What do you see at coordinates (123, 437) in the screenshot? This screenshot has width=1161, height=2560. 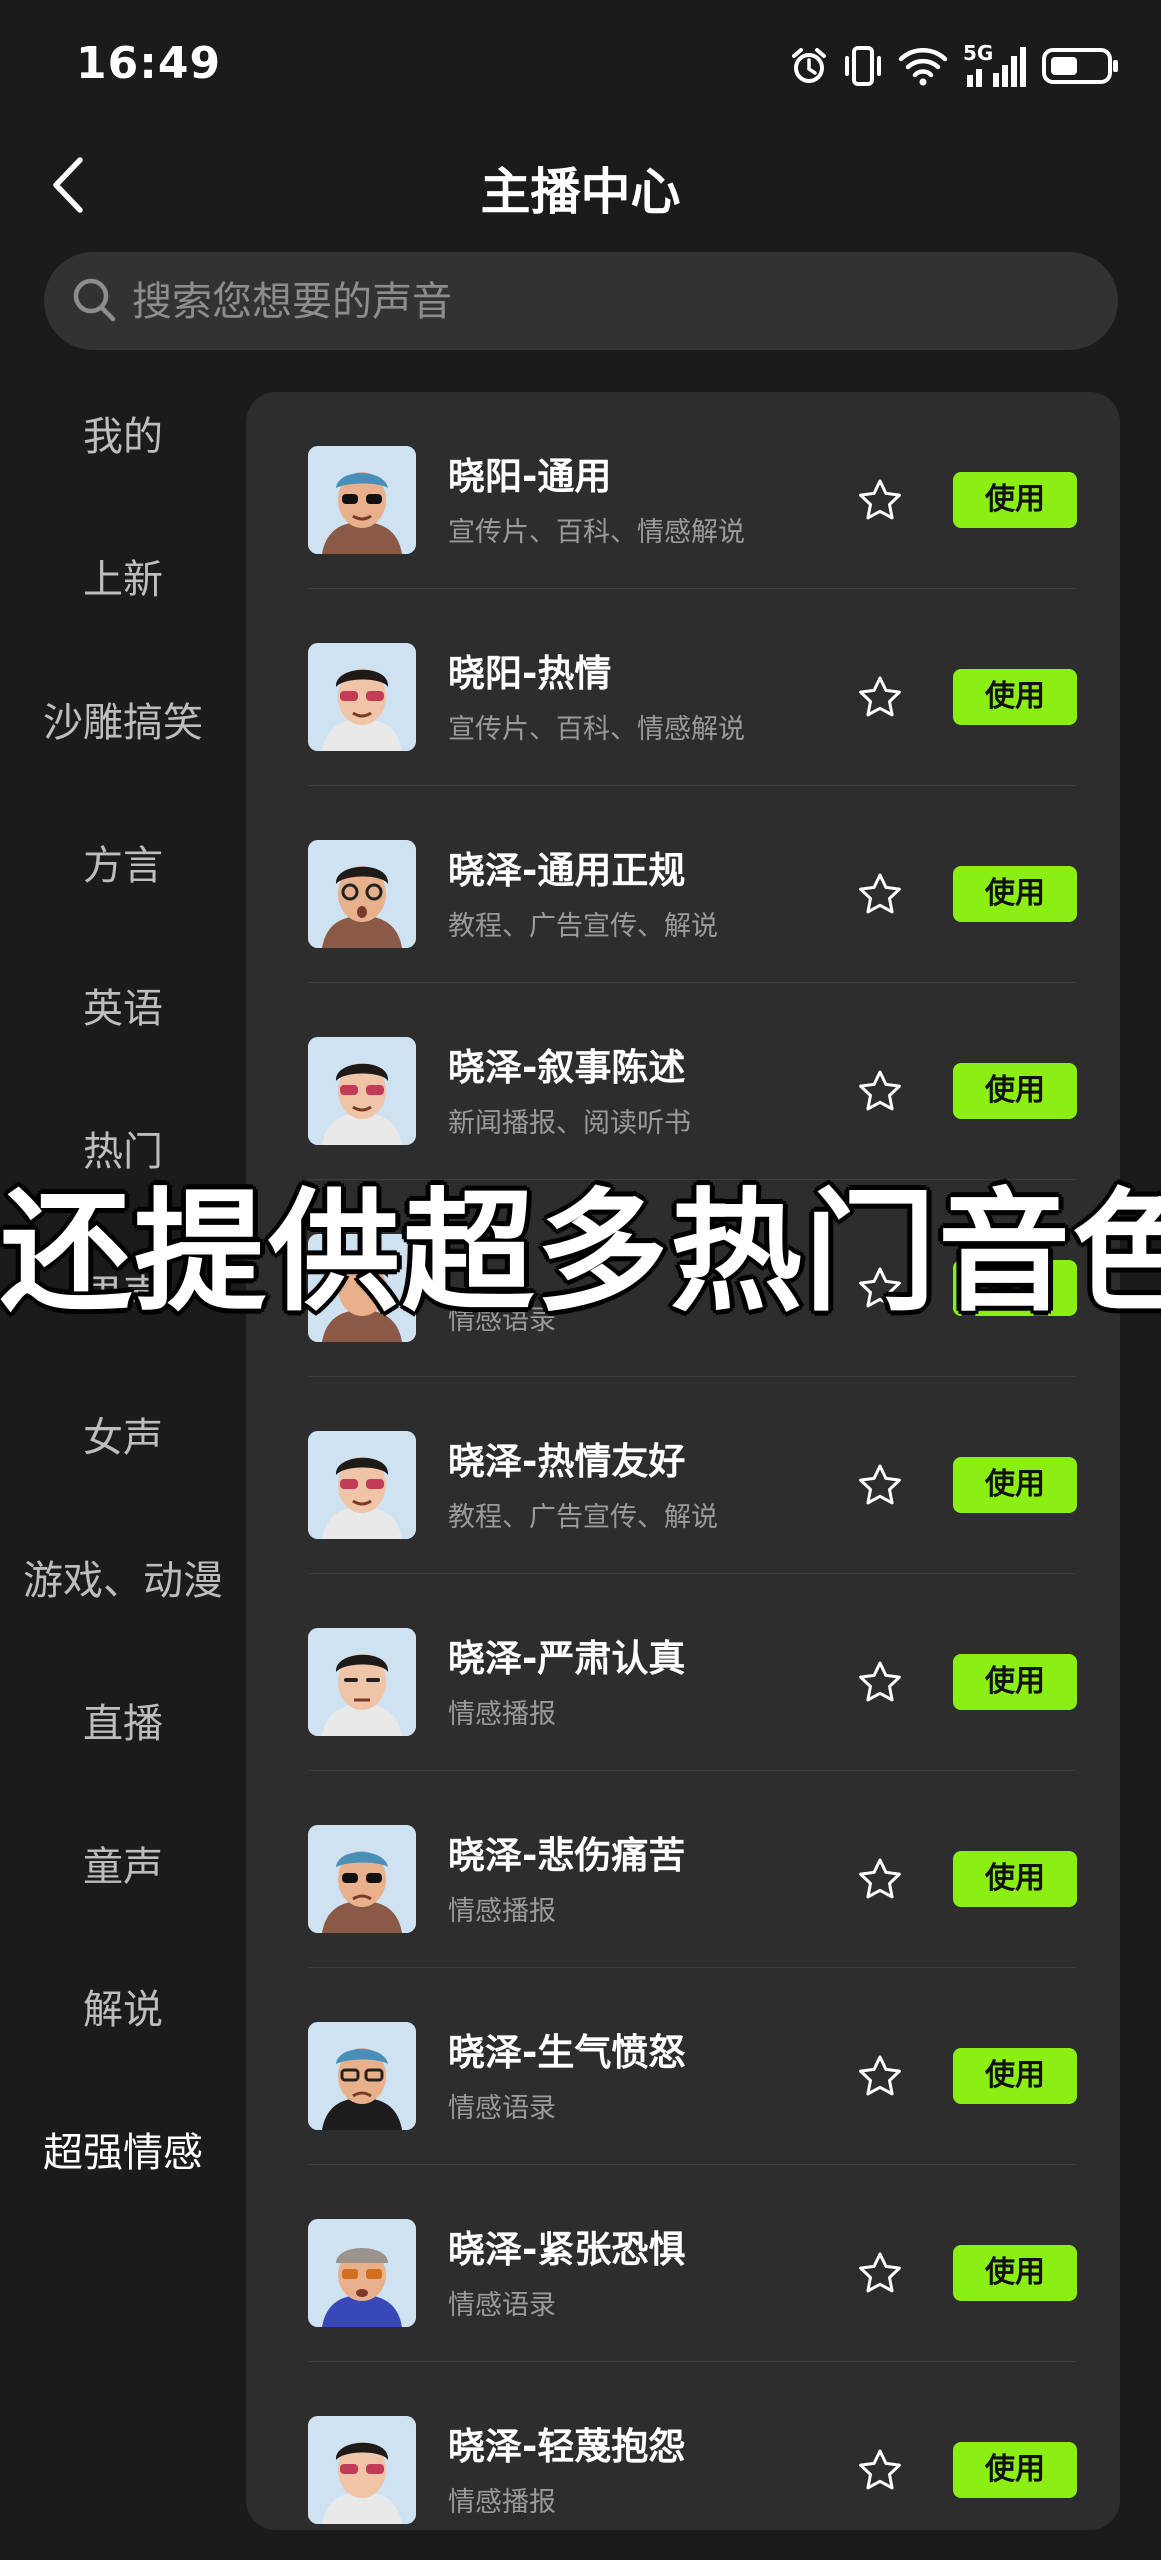 I see `sidebar-item-mine: 我的` at bounding box center [123, 437].